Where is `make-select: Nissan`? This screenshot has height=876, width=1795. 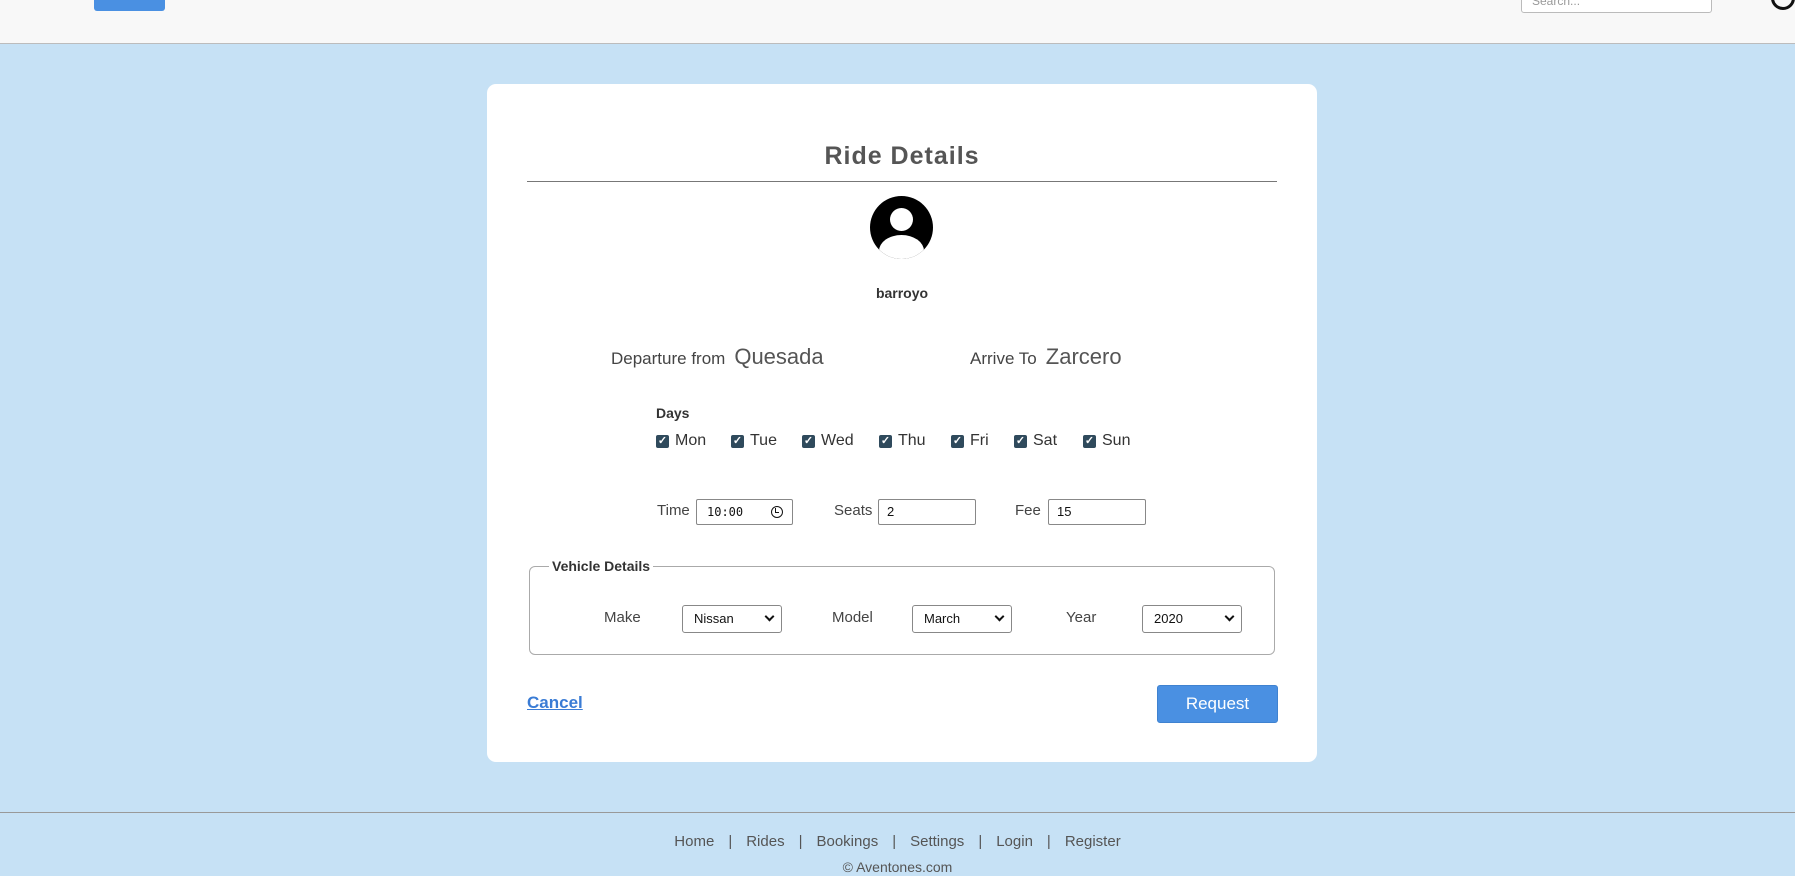
make-select: Nissan is located at coordinates (732, 619).